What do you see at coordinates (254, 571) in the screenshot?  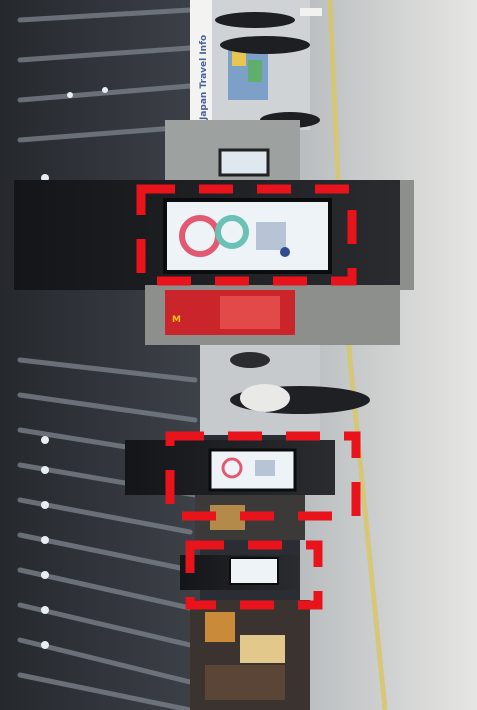 I see `digital-signage-small` at bounding box center [254, 571].